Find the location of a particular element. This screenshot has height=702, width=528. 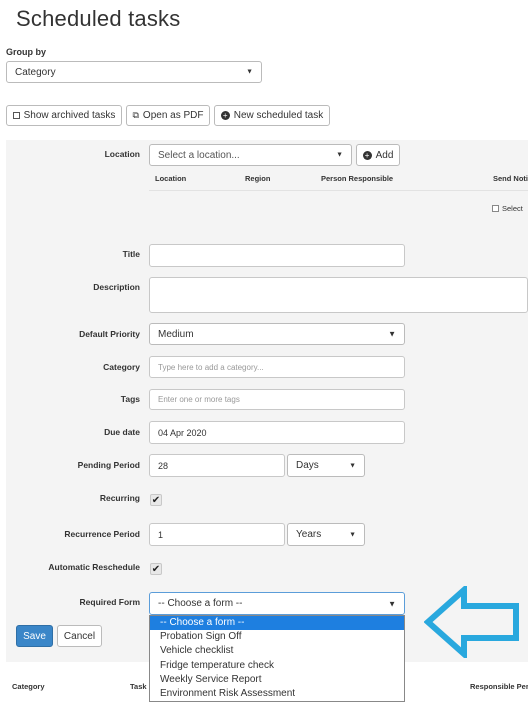

group-by-label: Group by is located at coordinates (26, 52).